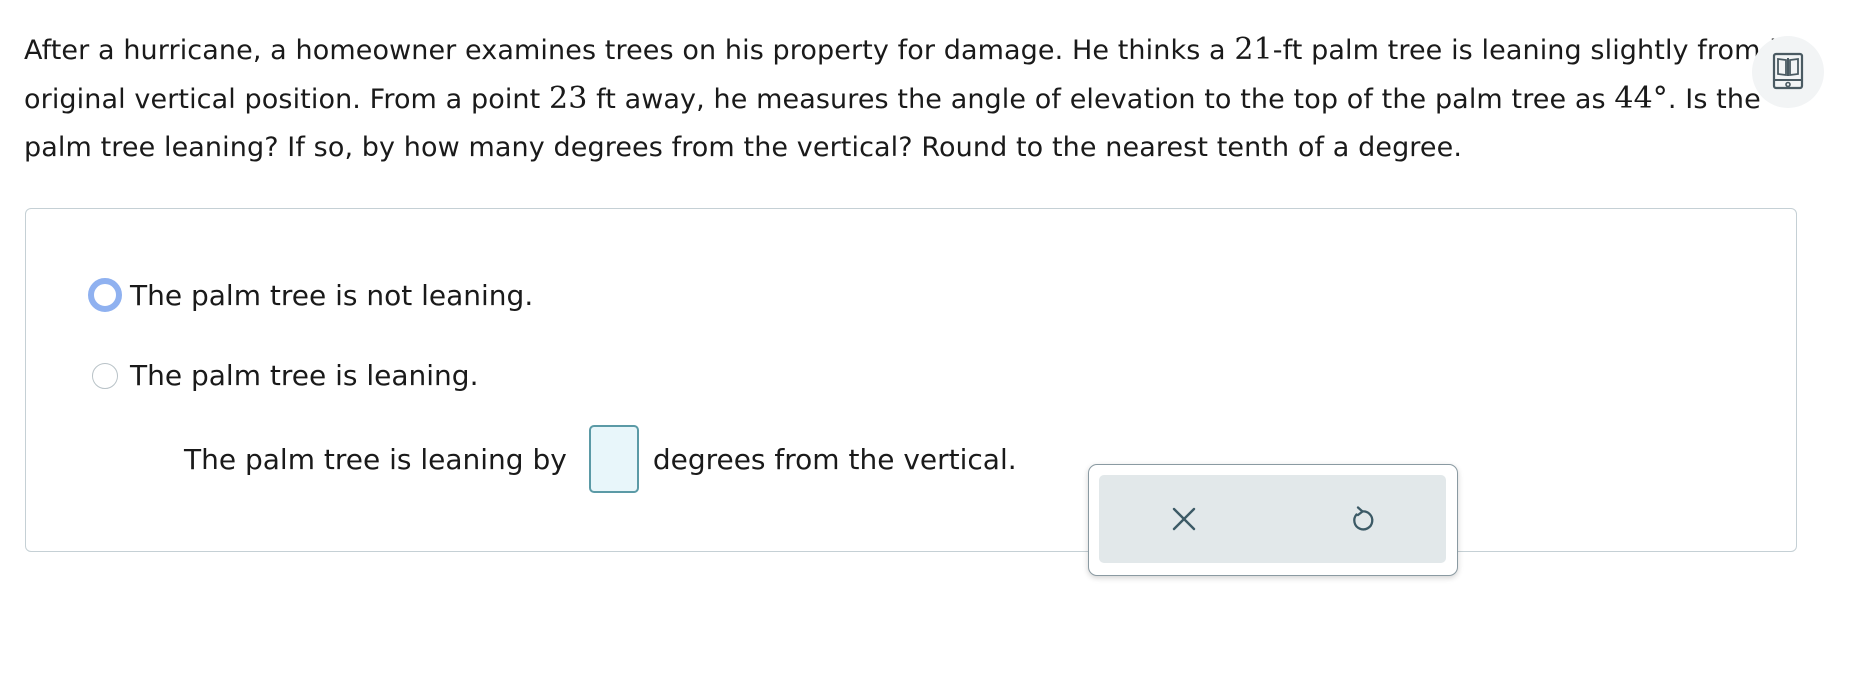 This screenshot has width=1870, height=686. Describe the element at coordinates (105, 295) in the screenshot. I see `radio-not-leaning` at that location.